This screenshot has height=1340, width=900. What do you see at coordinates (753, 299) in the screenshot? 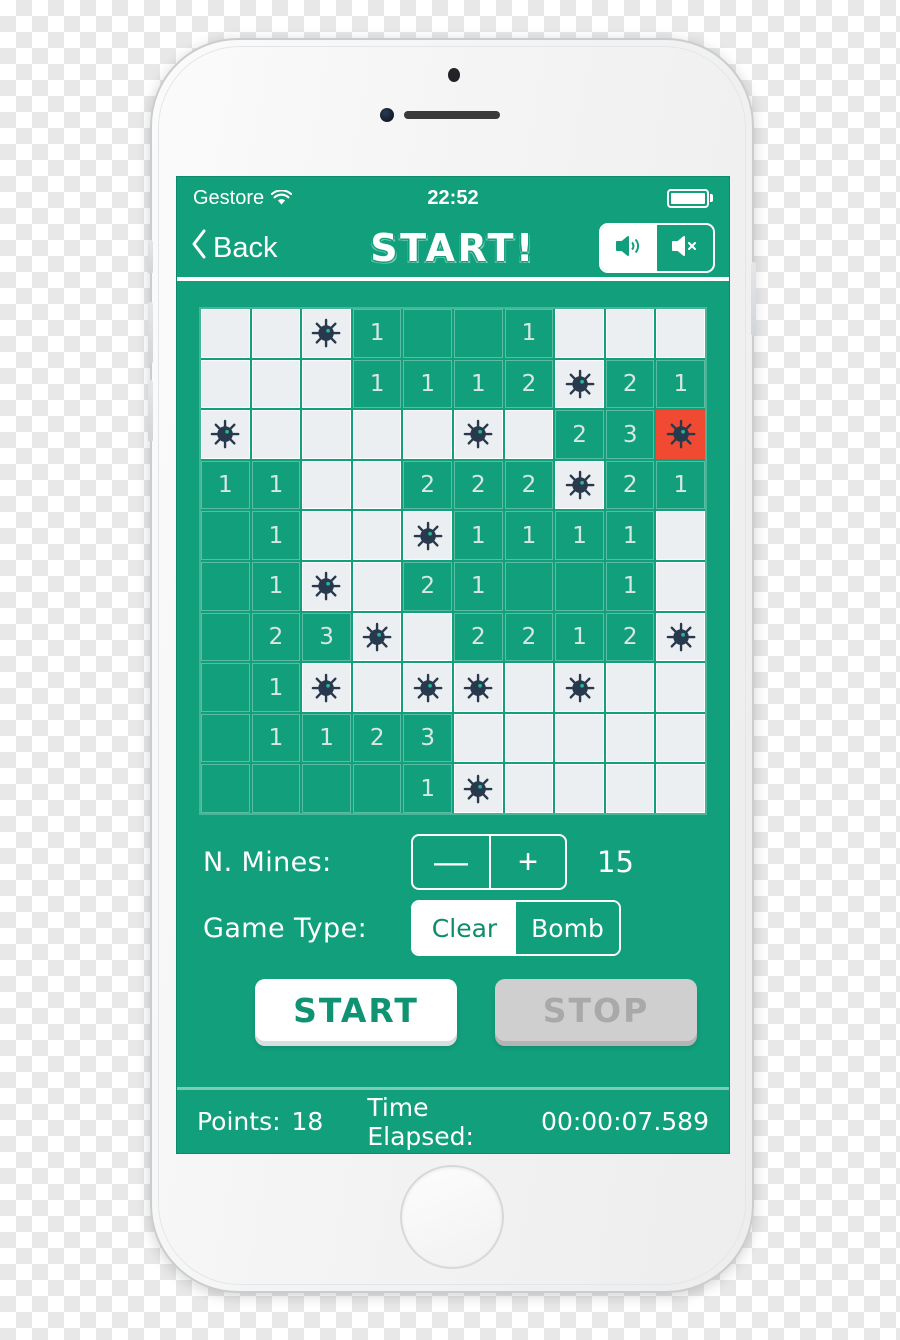
I see `power-button` at bounding box center [753, 299].